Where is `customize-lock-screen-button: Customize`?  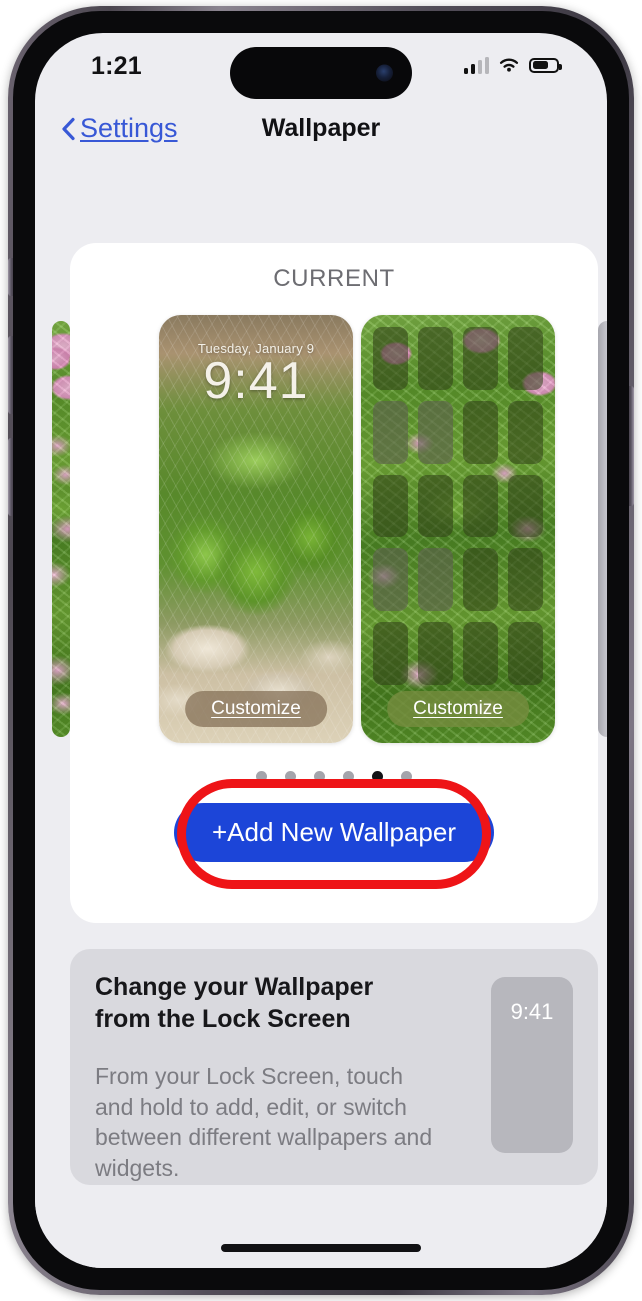
customize-lock-screen-button: Customize is located at coordinates (256, 709).